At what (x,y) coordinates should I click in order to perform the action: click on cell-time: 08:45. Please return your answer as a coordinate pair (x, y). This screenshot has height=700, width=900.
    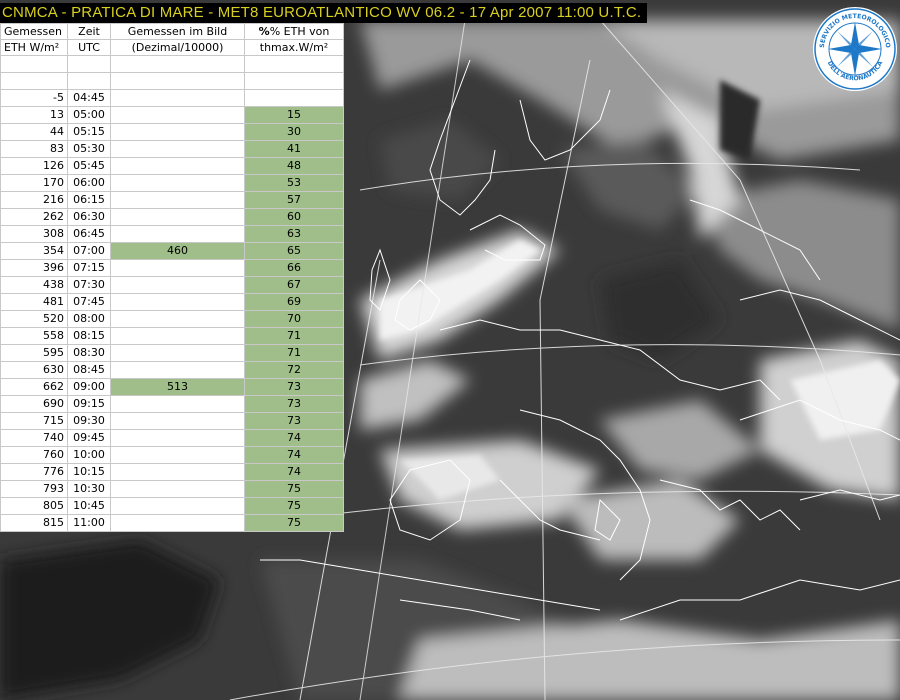
    Looking at the image, I should click on (89, 370).